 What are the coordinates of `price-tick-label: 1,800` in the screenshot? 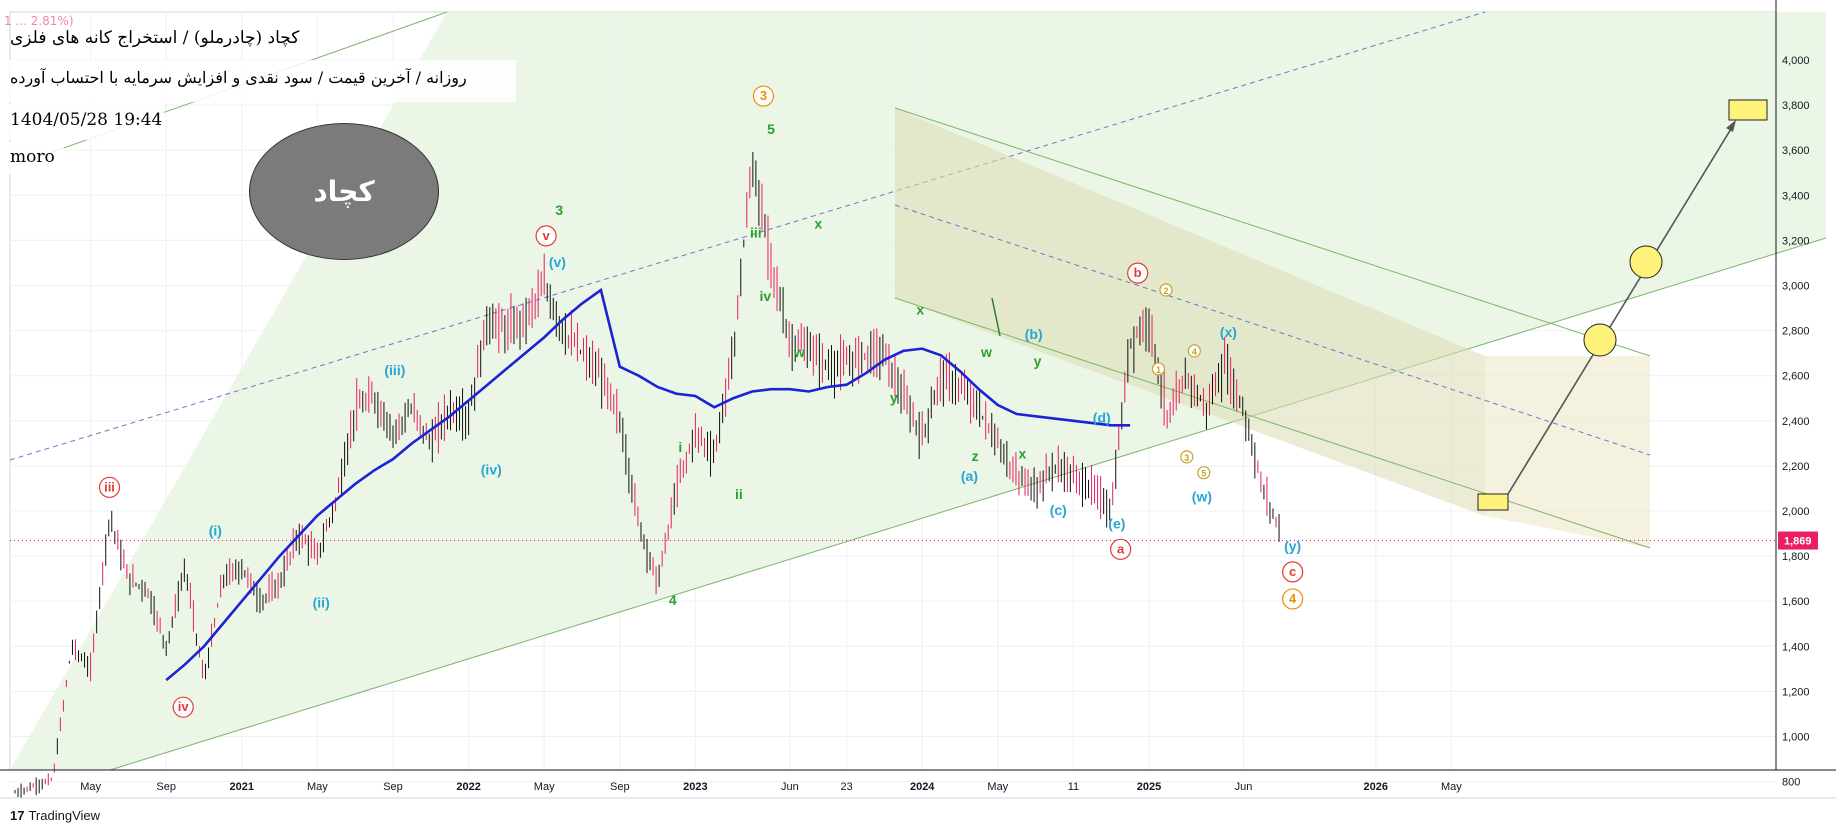 It's located at (1796, 557).